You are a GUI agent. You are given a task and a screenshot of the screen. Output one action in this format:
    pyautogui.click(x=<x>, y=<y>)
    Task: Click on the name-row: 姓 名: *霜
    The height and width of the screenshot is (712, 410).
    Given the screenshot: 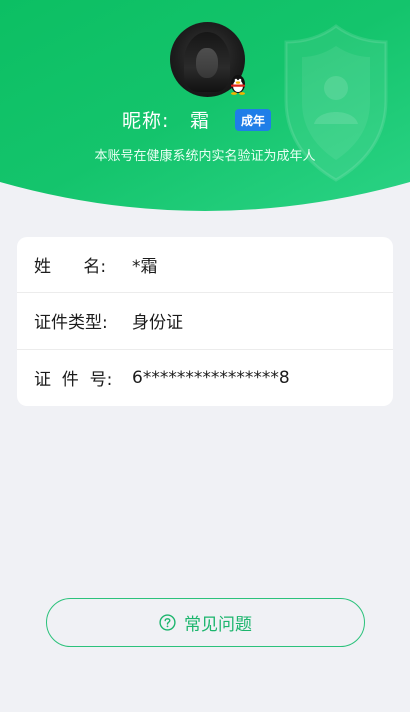 What is the action you would take?
    pyautogui.click(x=205, y=265)
    